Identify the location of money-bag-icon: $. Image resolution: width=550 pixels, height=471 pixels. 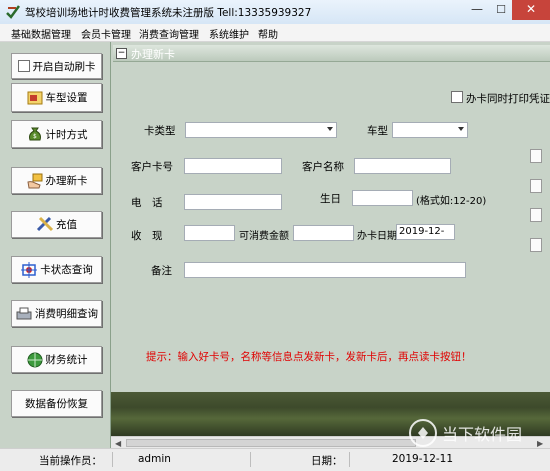
(34, 134).